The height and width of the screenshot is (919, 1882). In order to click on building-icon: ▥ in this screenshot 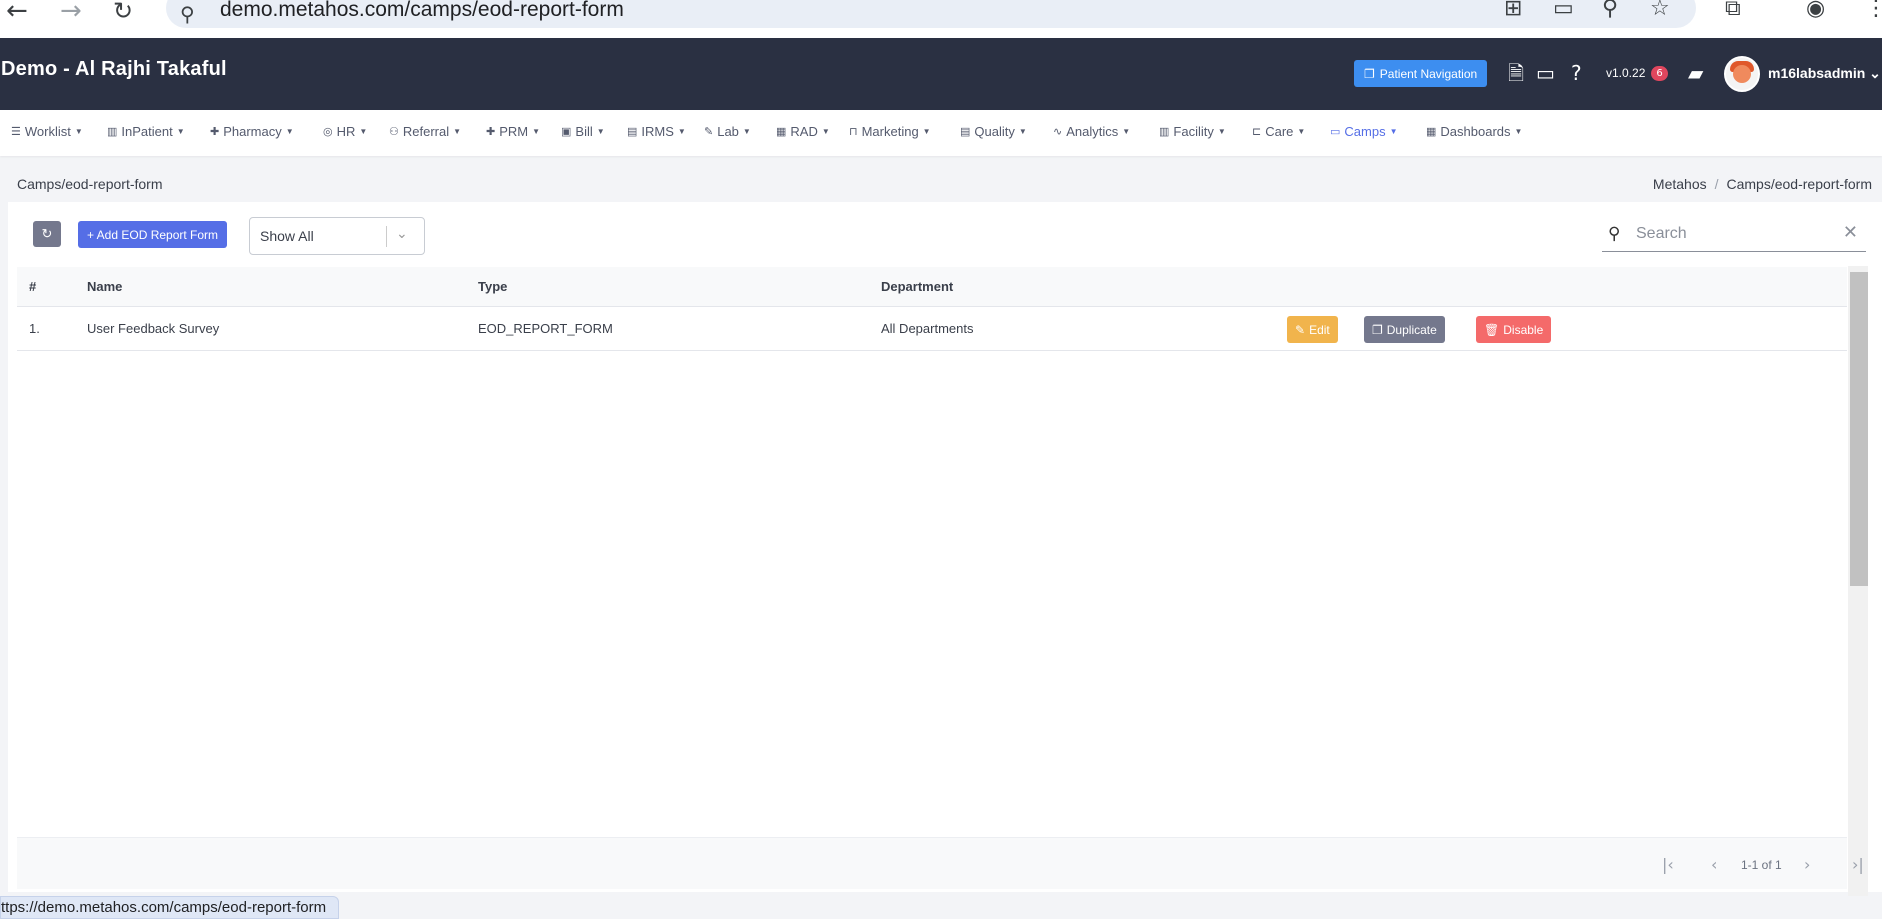, I will do `click(1164, 132)`.